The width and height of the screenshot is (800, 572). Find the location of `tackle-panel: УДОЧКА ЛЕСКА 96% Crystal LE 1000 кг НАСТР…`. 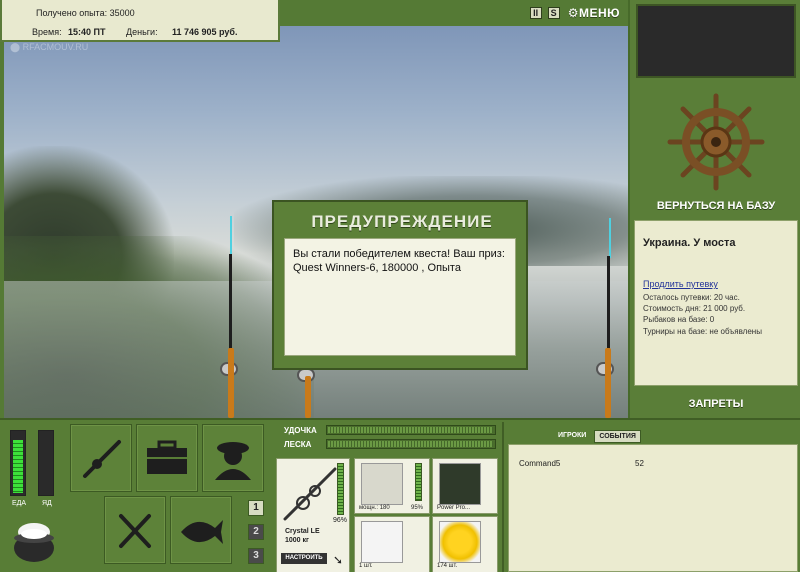

tackle-panel: УДОЧКА ЛЕСКА 96% Crystal LE 1000 кг НАСТР… is located at coordinates (387, 496).